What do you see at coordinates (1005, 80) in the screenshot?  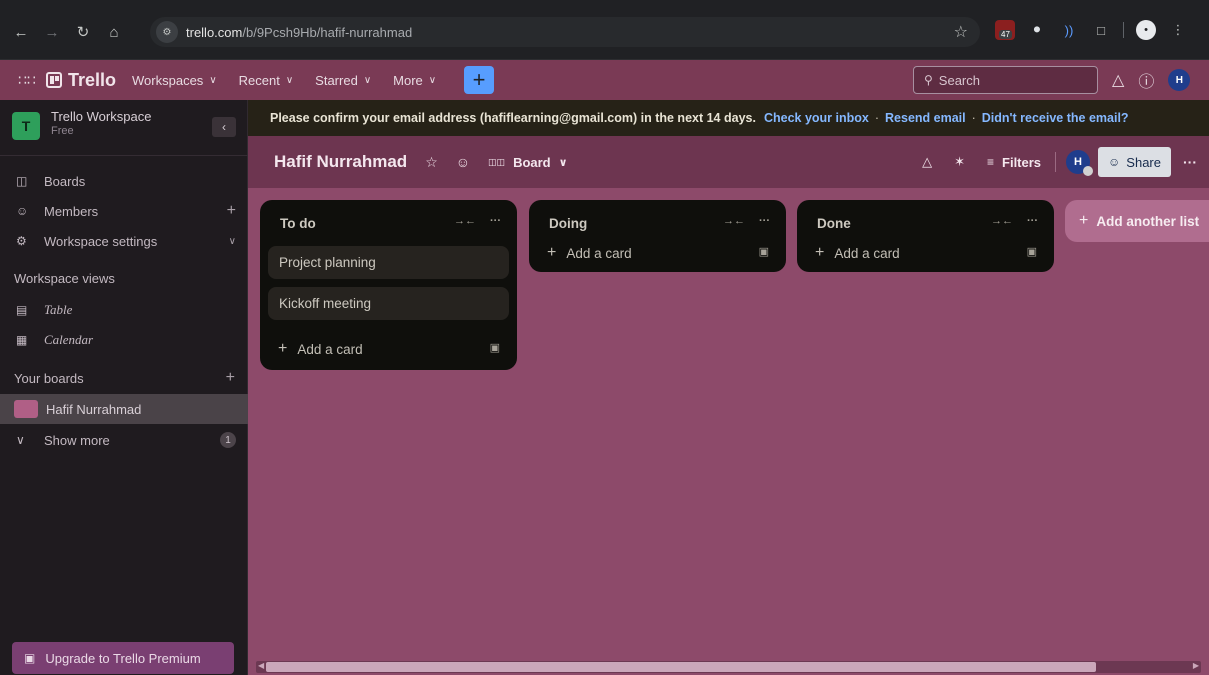 I see `search-input: ⚲ Search` at bounding box center [1005, 80].